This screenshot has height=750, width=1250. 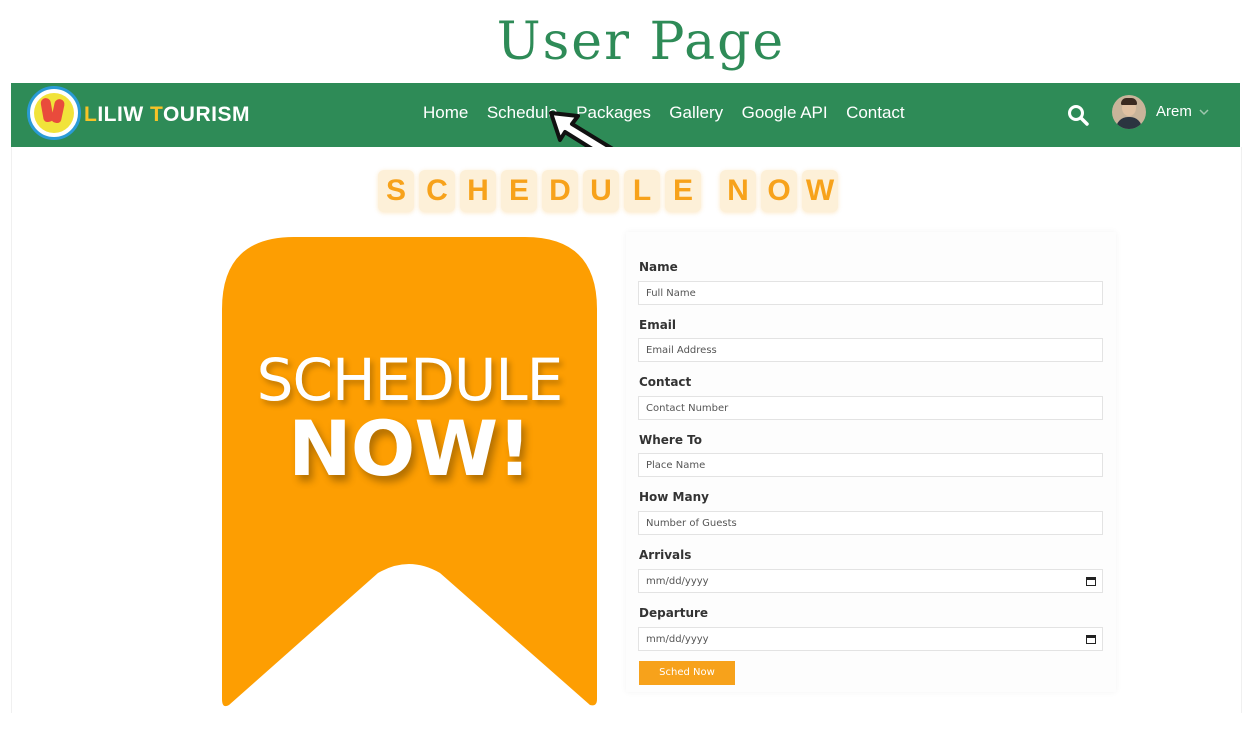 What do you see at coordinates (437, 191) in the screenshot?
I see `letter-tile: C` at bounding box center [437, 191].